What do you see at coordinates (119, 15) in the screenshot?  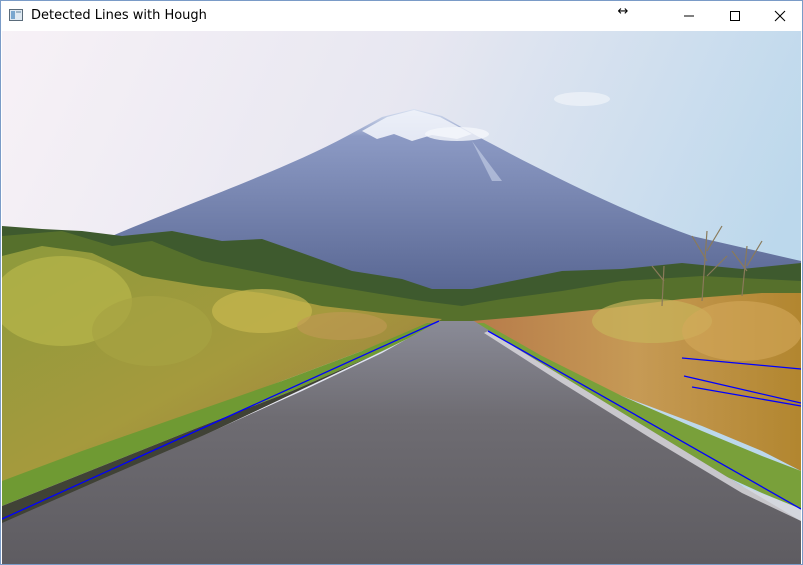 I see `window-title: Detected Lines with Hough` at bounding box center [119, 15].